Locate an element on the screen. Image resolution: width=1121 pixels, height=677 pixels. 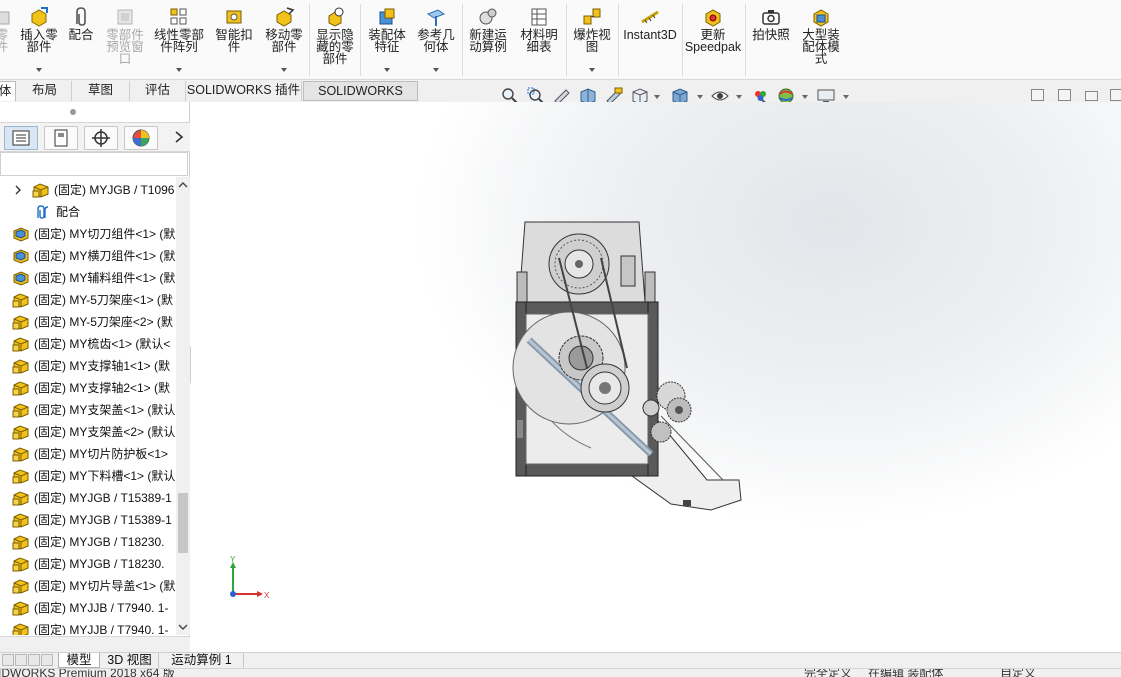
chevron-right-icon is located at coordinates (179, 137).